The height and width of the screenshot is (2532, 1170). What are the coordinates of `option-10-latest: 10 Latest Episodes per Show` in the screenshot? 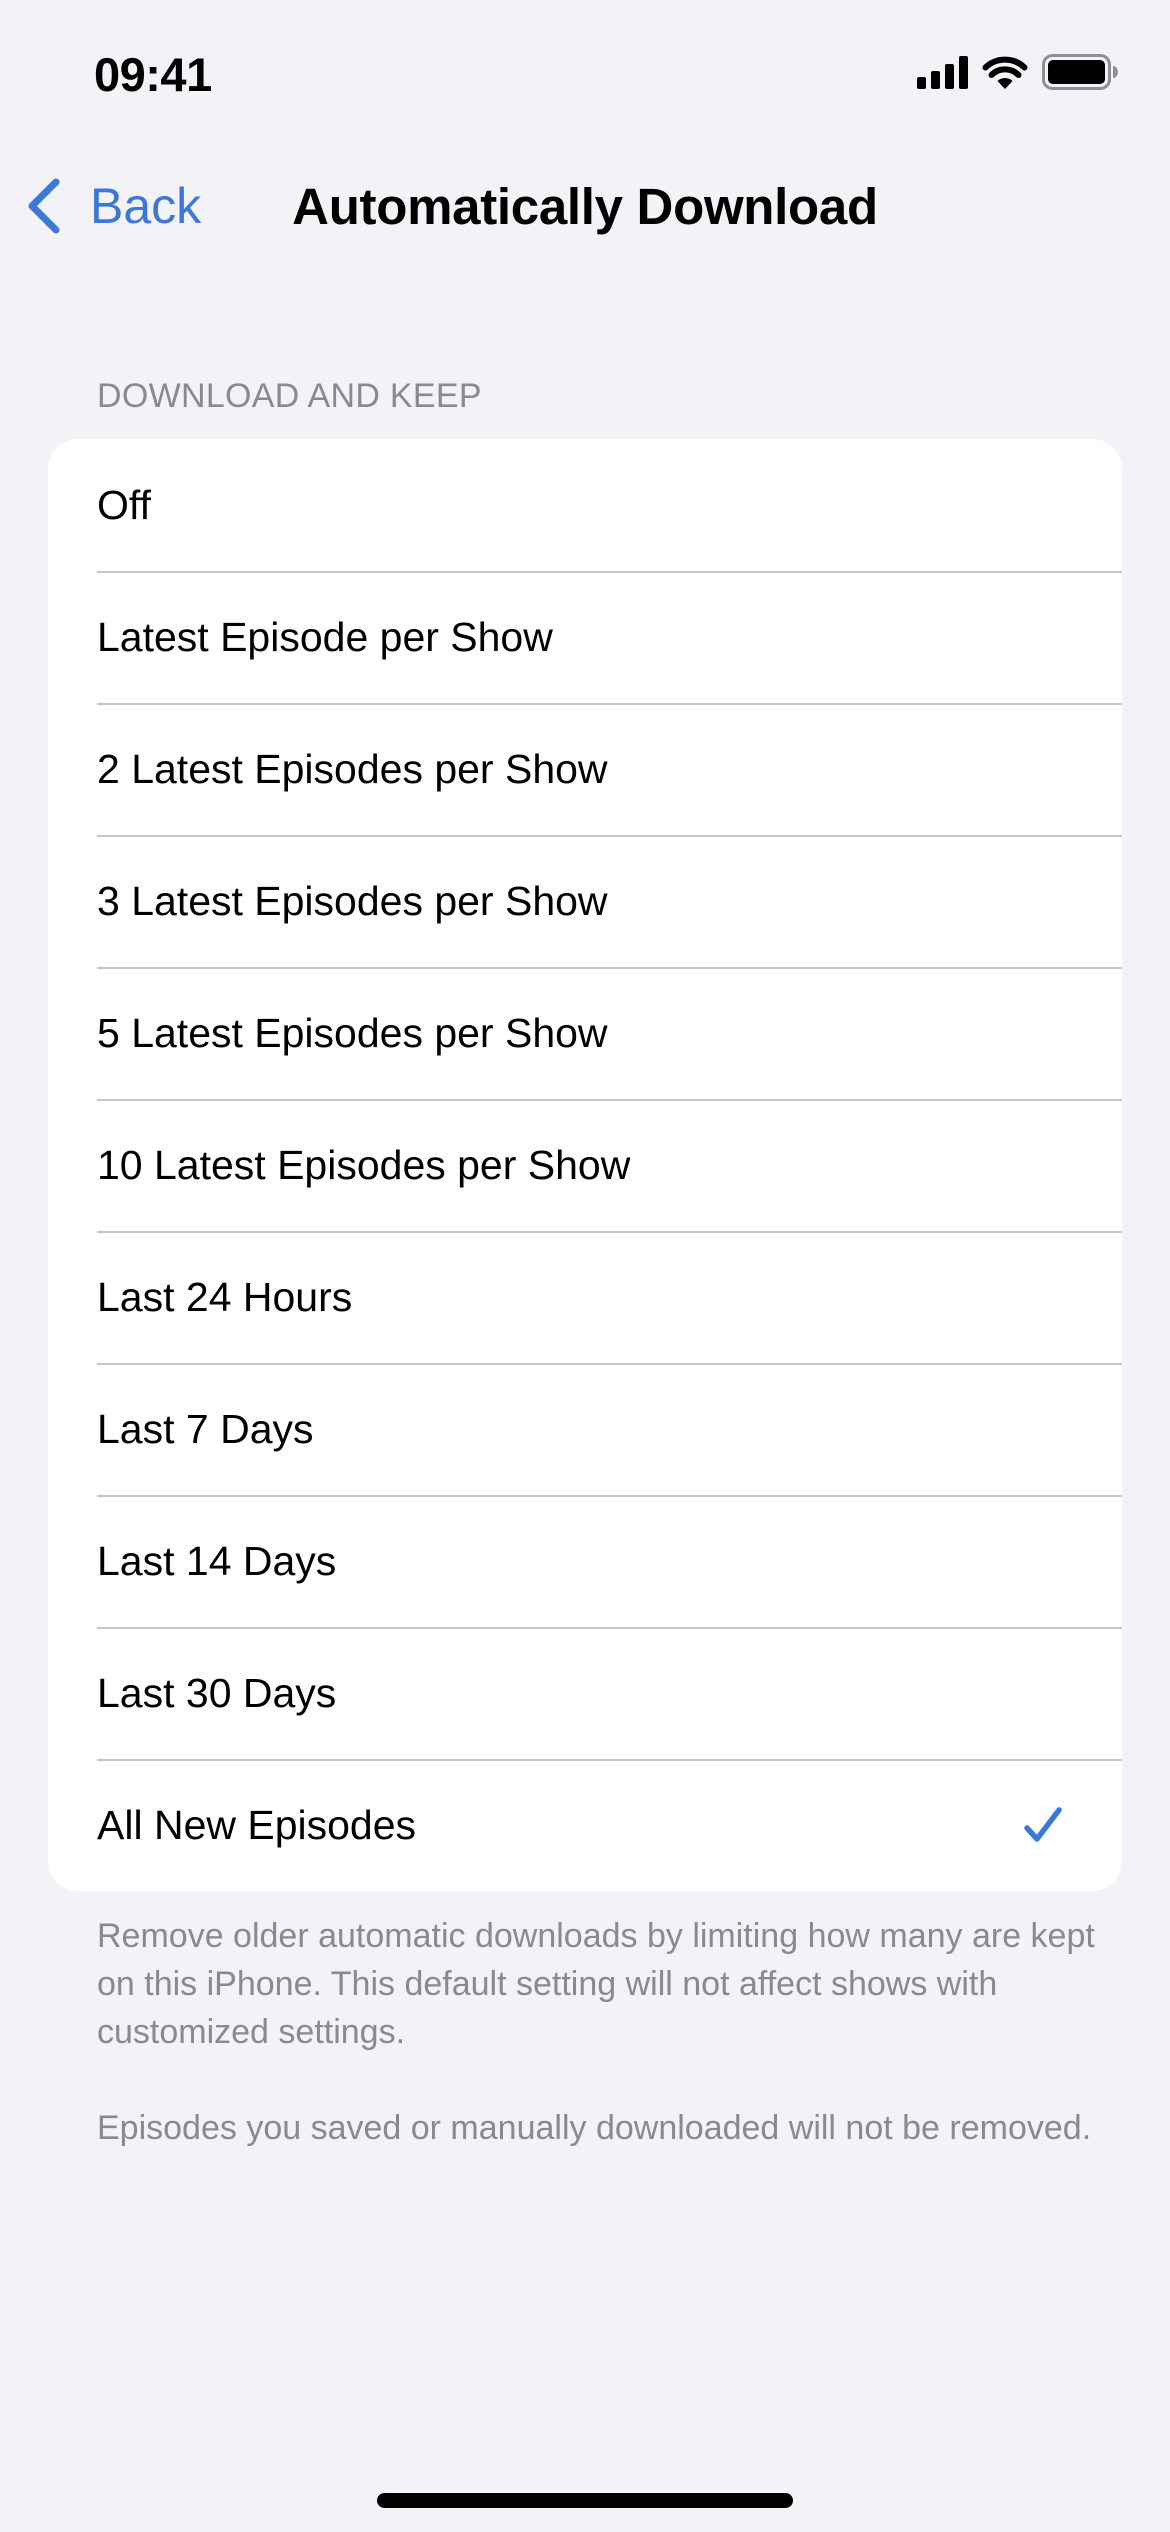 It's located at (585, 1165).